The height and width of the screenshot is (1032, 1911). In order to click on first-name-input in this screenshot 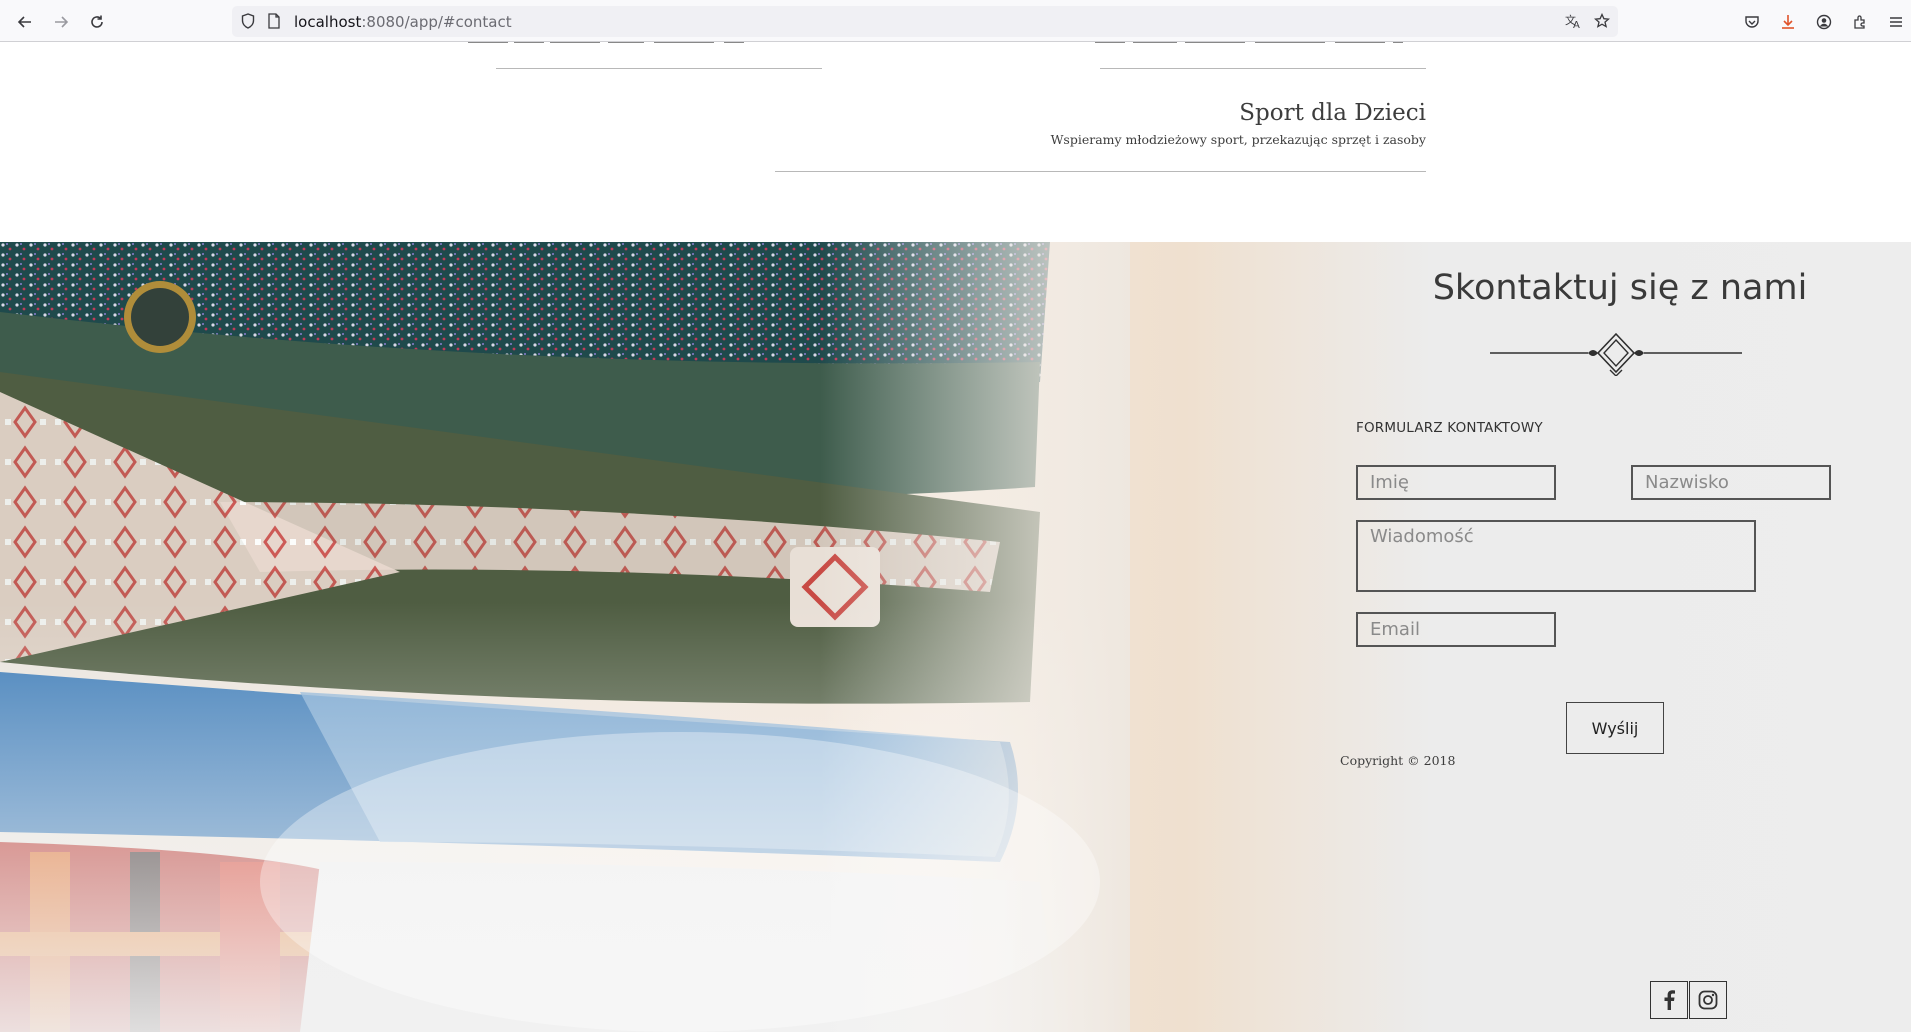, I will do `click(1456, 482)`.